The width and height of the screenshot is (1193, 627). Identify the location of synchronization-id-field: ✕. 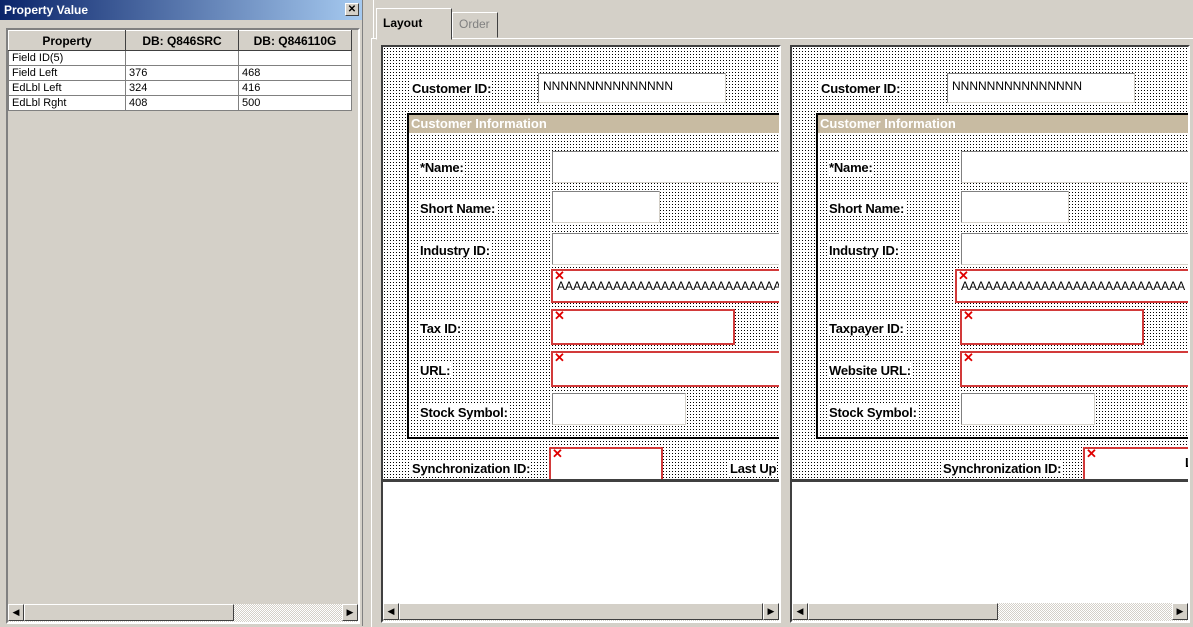
(606, 463).